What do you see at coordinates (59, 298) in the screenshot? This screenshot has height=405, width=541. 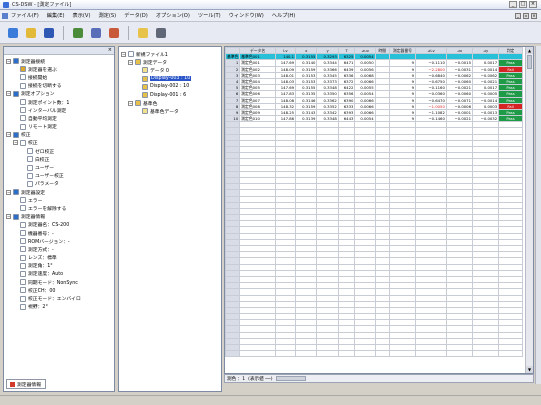 I see `tree-node: 校正モード：エンバイロ` at bounding box center [59, 298].